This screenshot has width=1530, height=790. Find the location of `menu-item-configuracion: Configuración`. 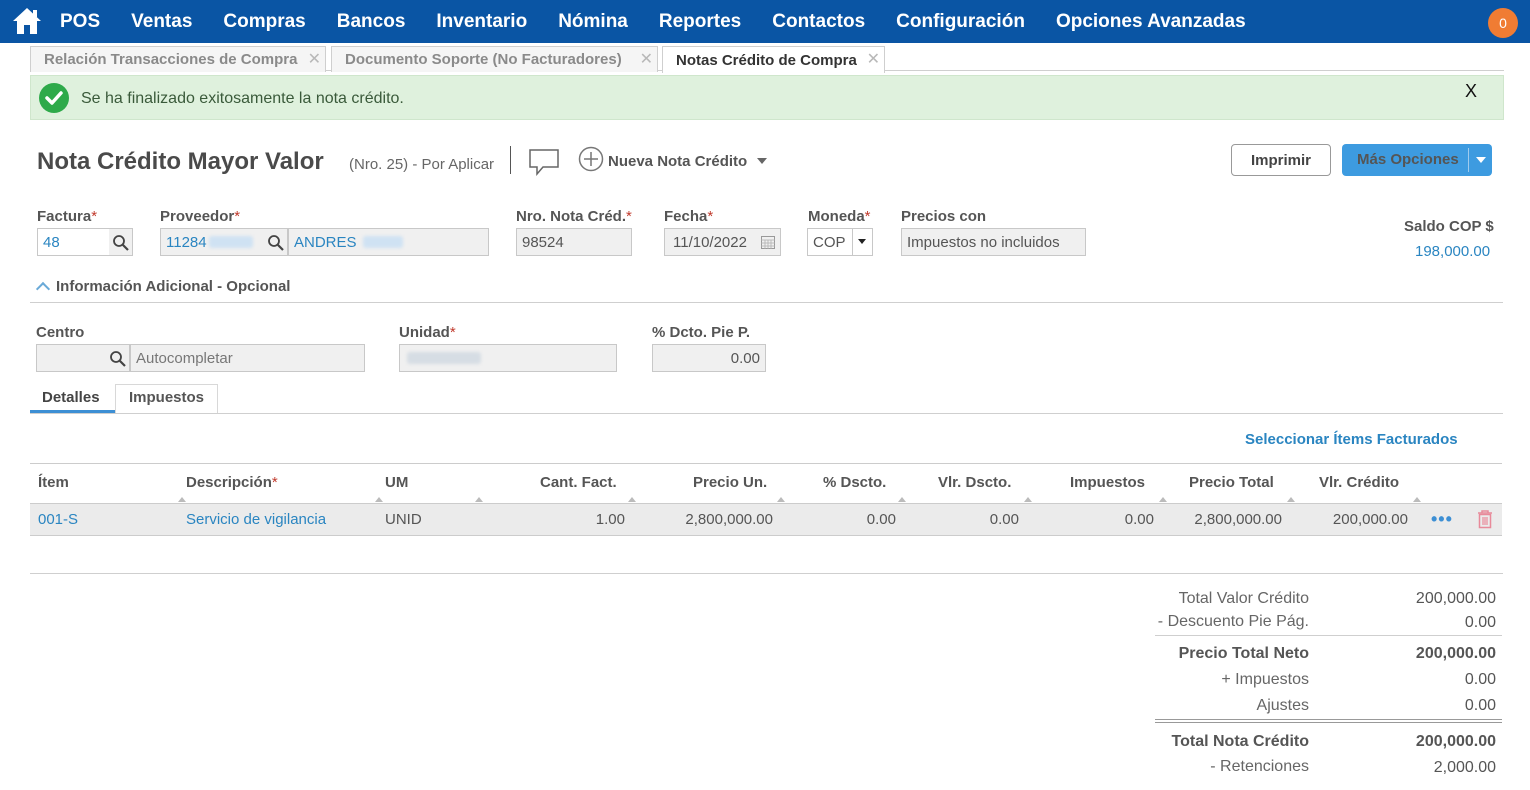

menu-item-configuracion: Configuración is located at coordinates (960, 22).